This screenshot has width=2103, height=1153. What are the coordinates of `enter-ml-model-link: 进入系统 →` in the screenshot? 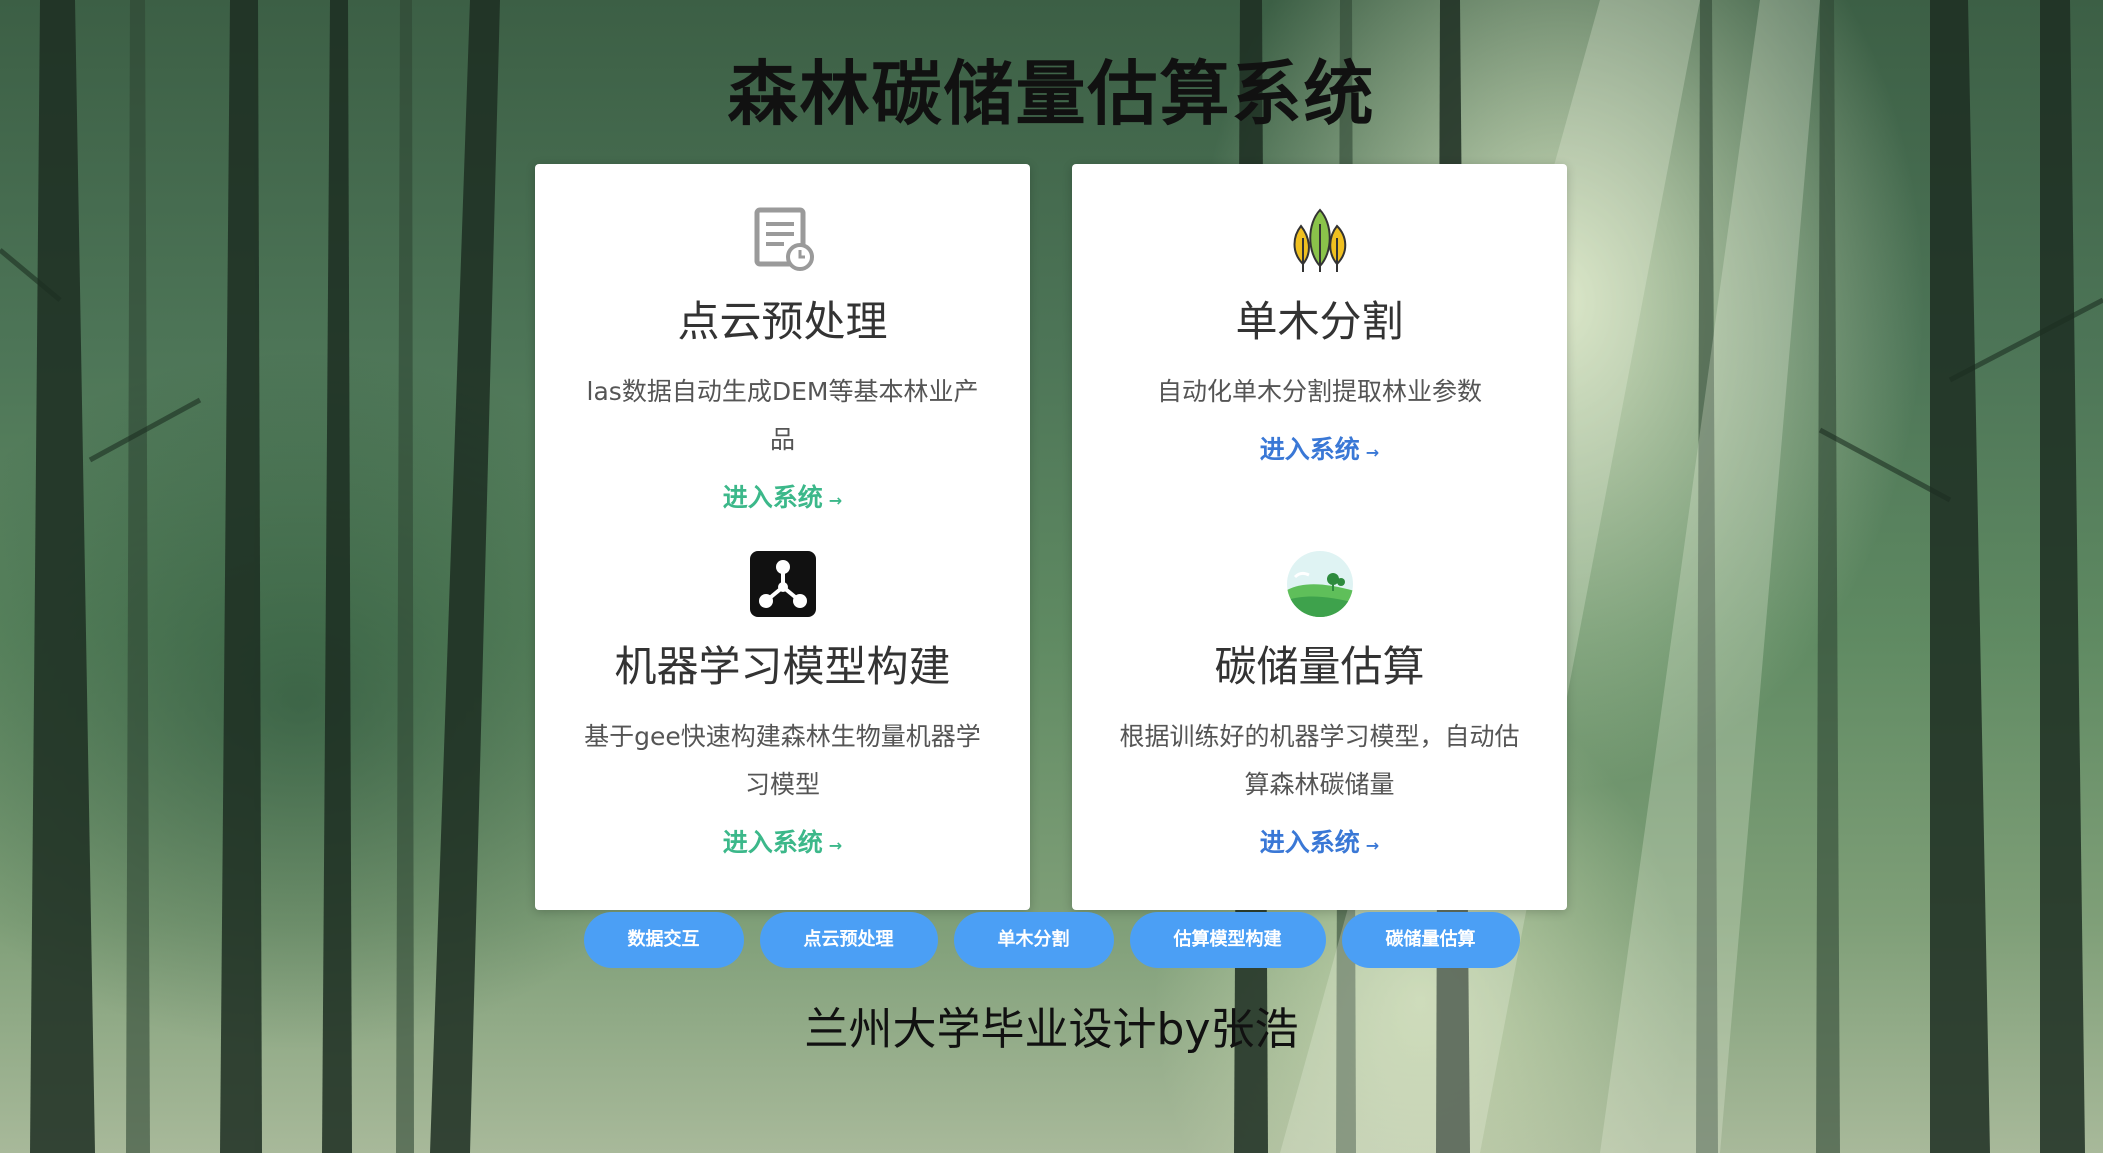 It's located at (782, 841).